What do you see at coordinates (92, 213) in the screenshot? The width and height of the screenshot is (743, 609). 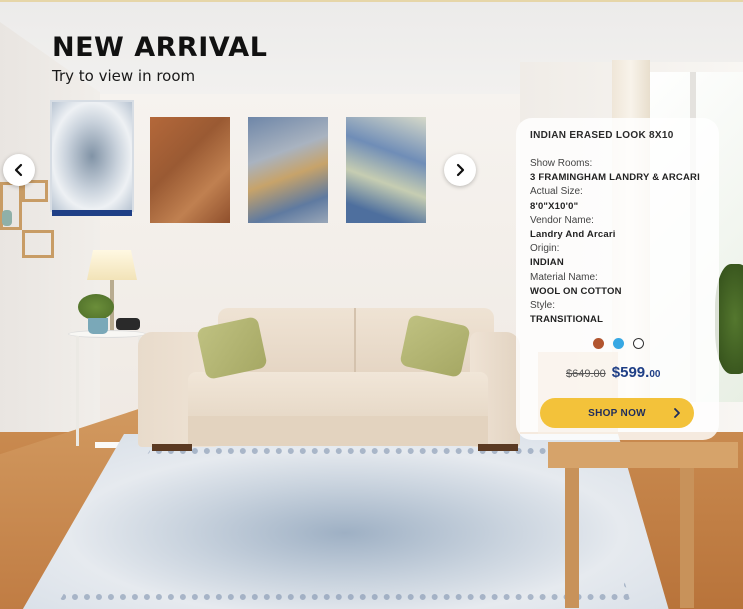 I see `selected-indicator` at bounding box center [92, 213].